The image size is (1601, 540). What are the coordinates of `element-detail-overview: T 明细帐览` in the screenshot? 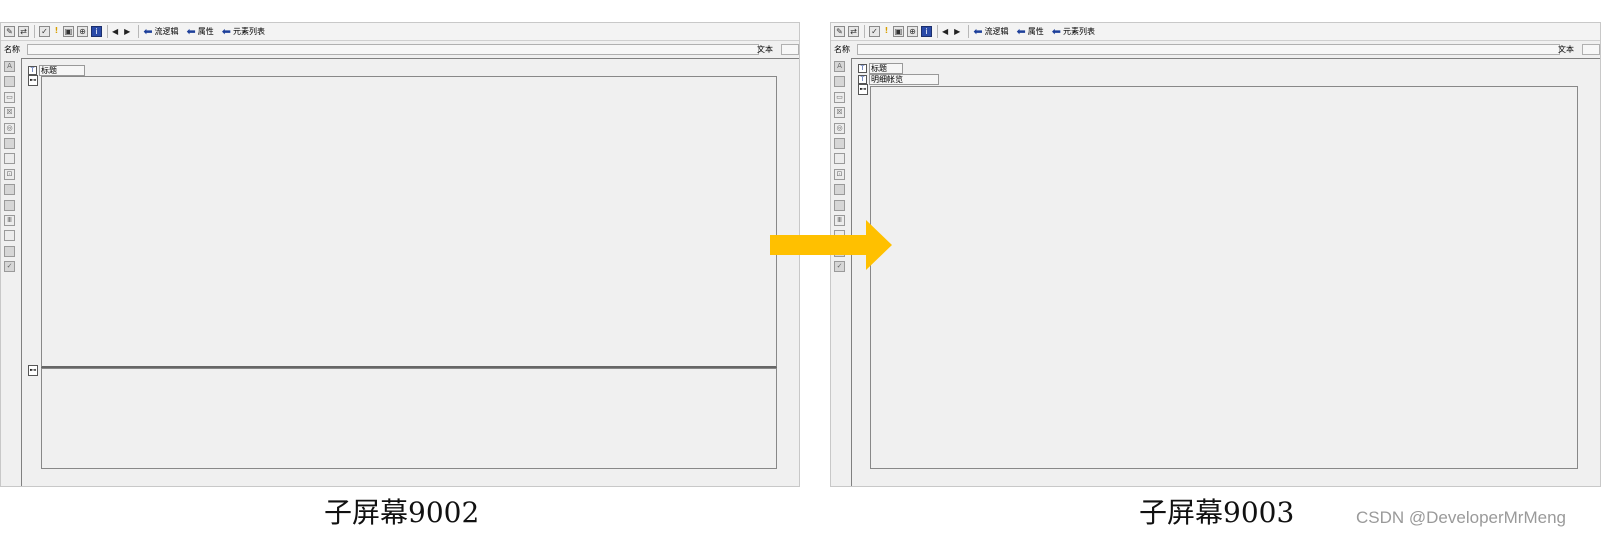 It's located at (898, 79).